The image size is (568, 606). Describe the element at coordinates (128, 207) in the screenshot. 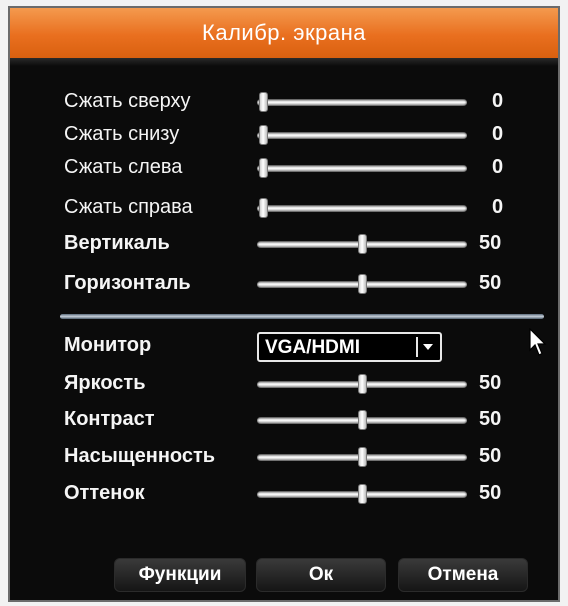

I see `compress-right-label: Сжать справа` at that location.